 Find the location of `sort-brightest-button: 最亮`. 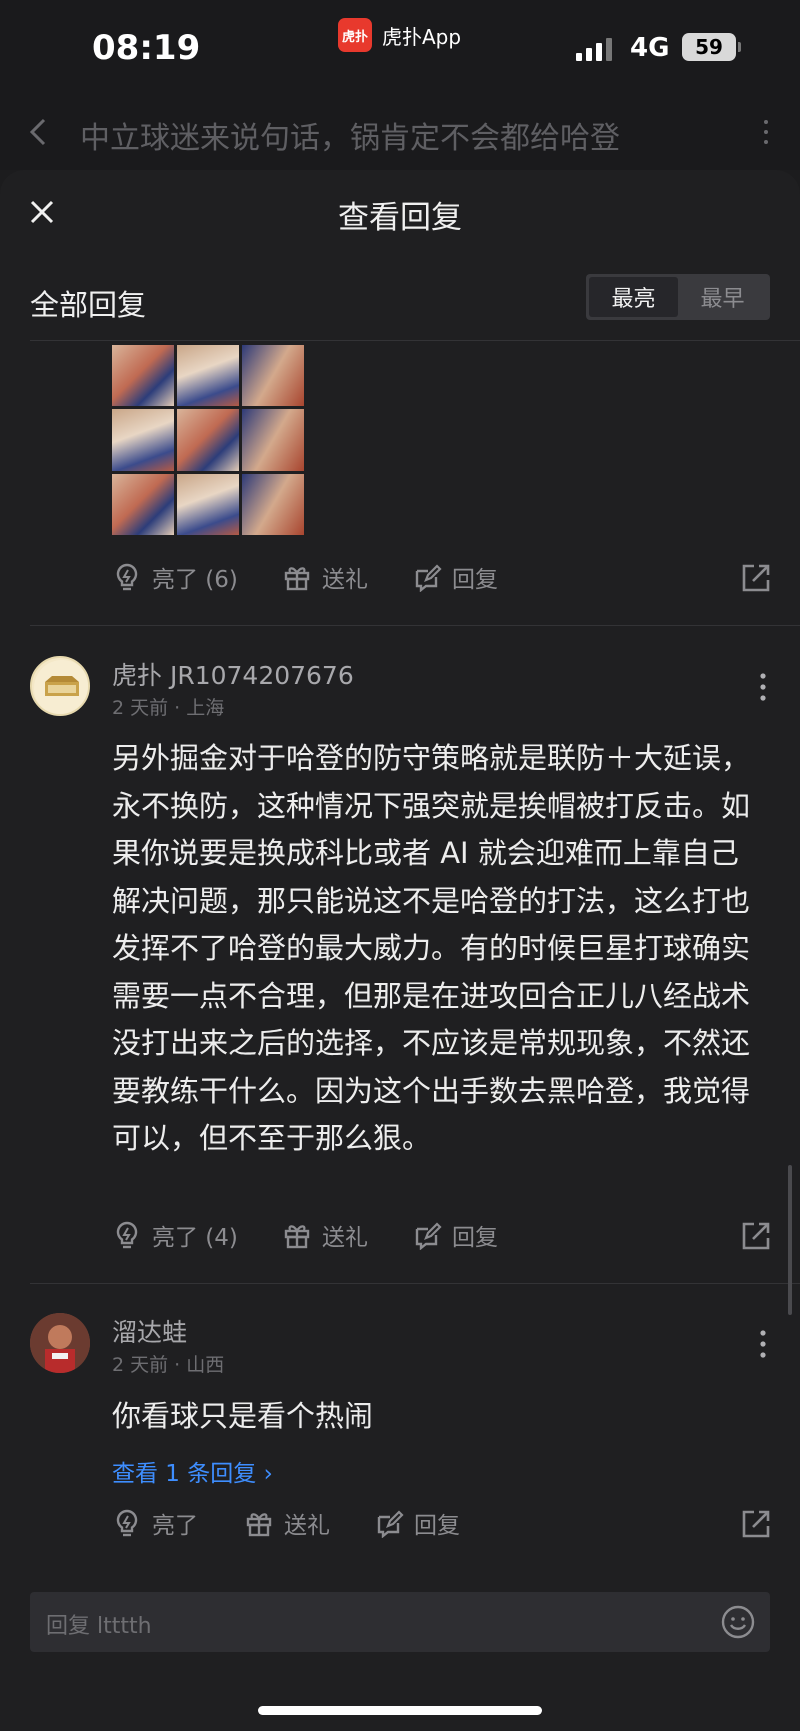

sort-brightest-button: 最亮 is located at coordinates (633, 297).